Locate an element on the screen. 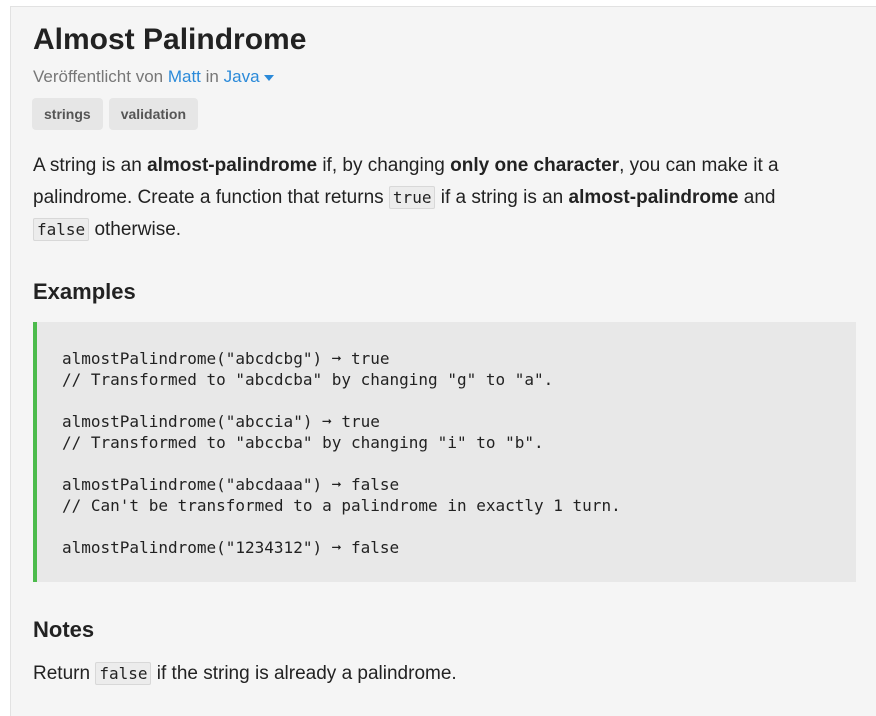 Image resolution: width=876 pixels, height=716 pixels. byline: Veröffentlicht von Matt in Java is located at coordinates (153, 77).